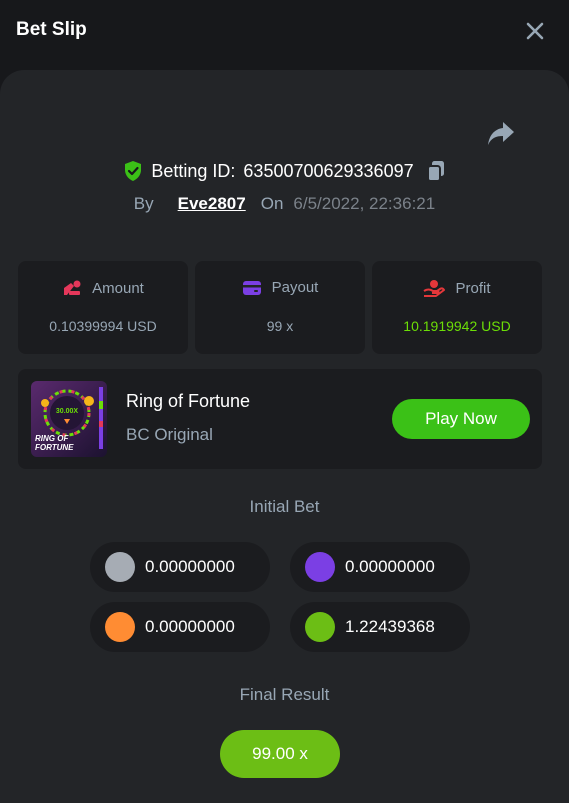 This screenshot has width=569, height=803. Describe the element at coordinates (67, 411) in the screenshot. I see `thumb-multiplier: 30.00X` at that location.